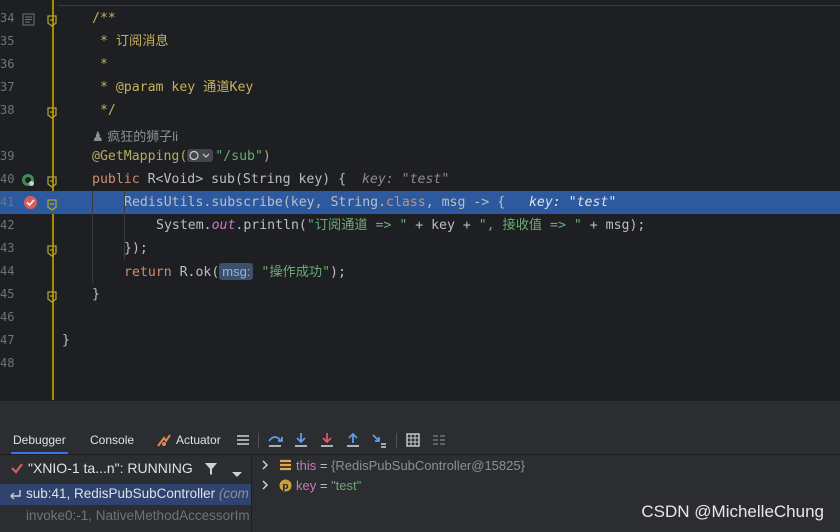  I want to click on tab-actuator: Actuator, so click(198, 440).